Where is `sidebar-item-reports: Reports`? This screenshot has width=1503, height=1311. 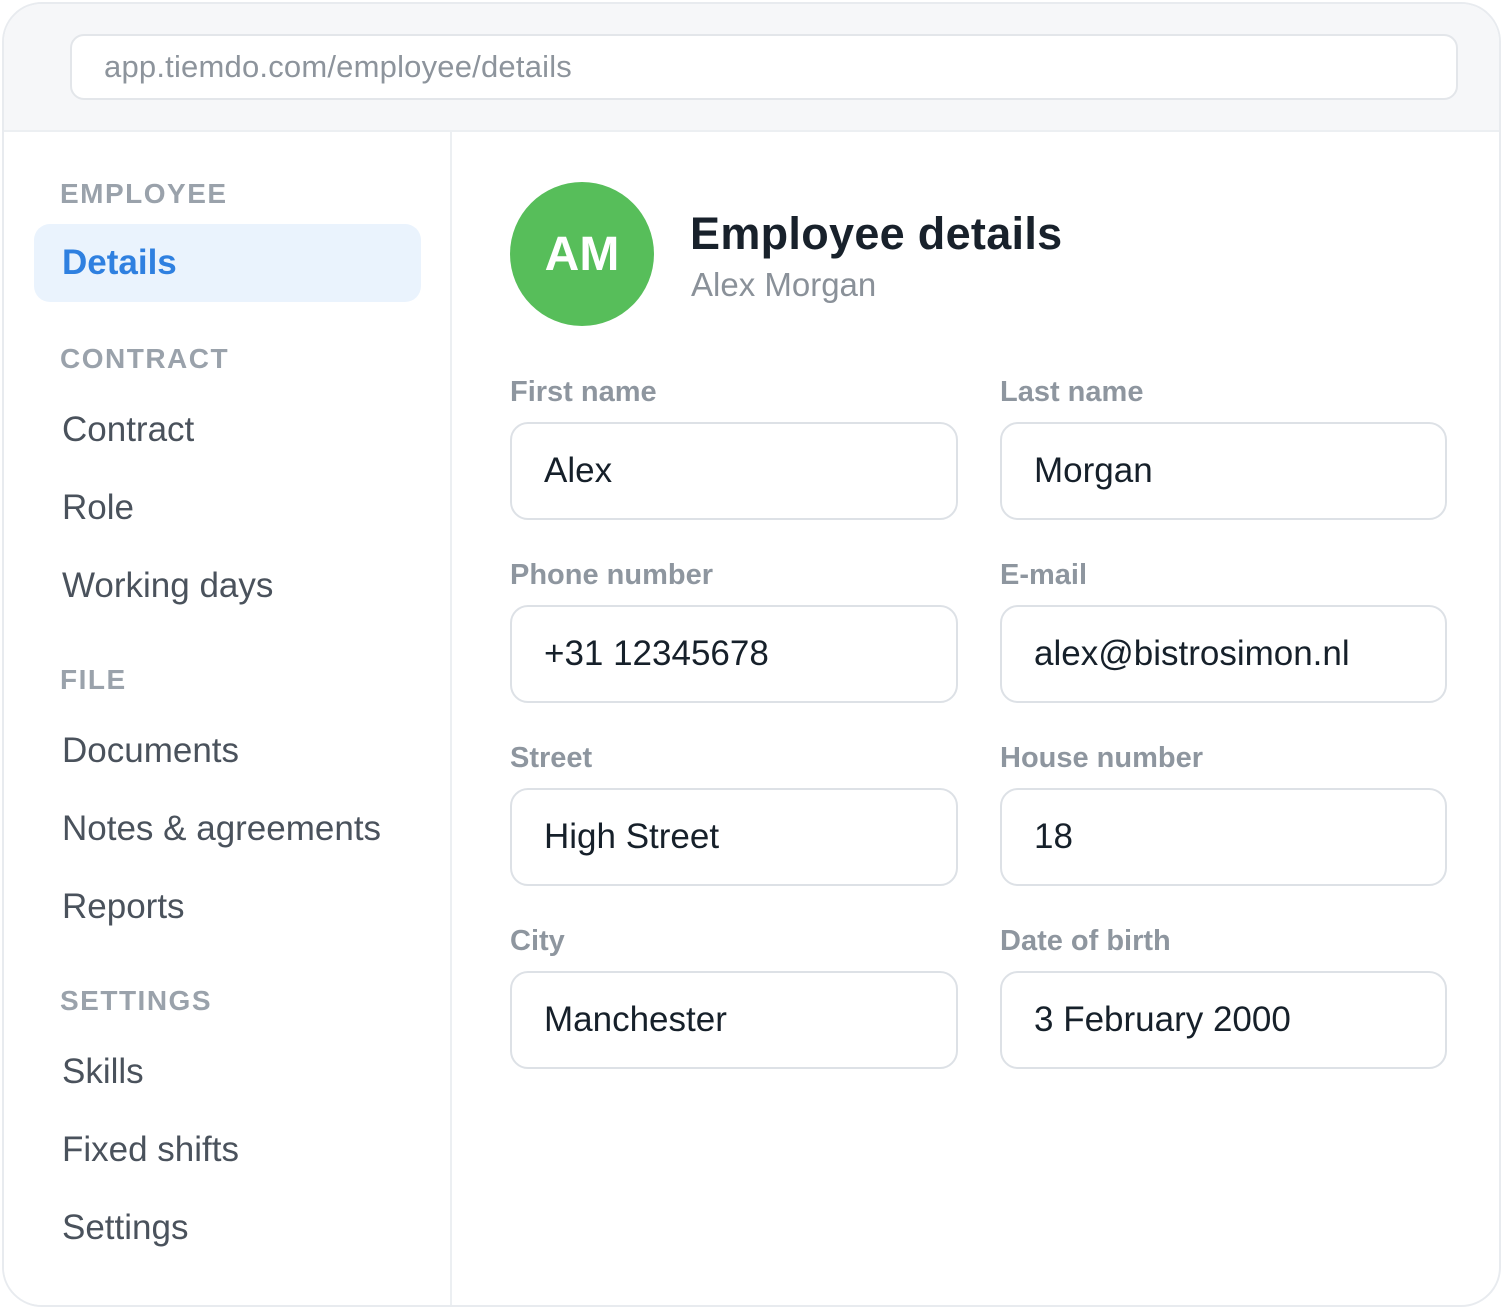 sidebar-item-reports: Reports is located at coordinates (123, 907).